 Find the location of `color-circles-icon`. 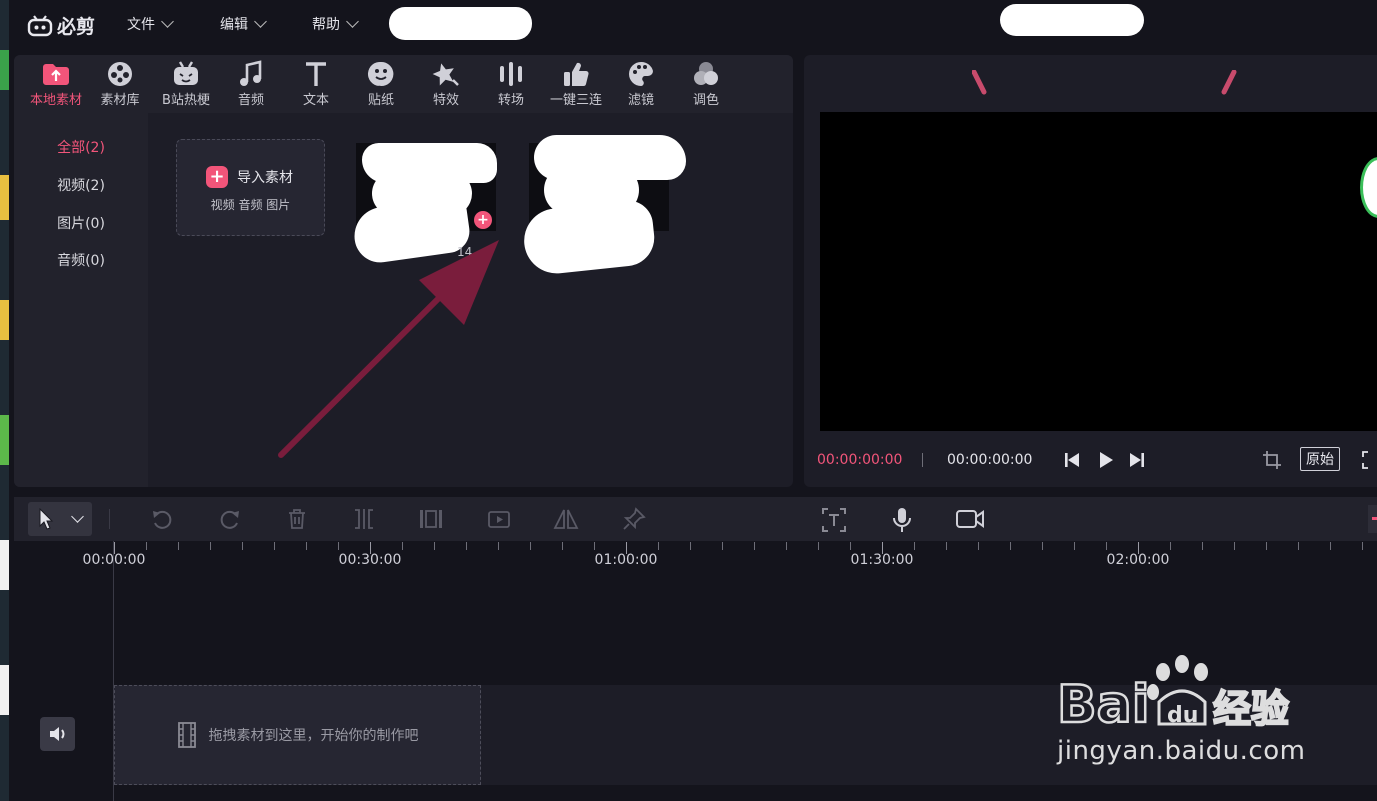

color-circles-icon is located at coordinates (706, 74).